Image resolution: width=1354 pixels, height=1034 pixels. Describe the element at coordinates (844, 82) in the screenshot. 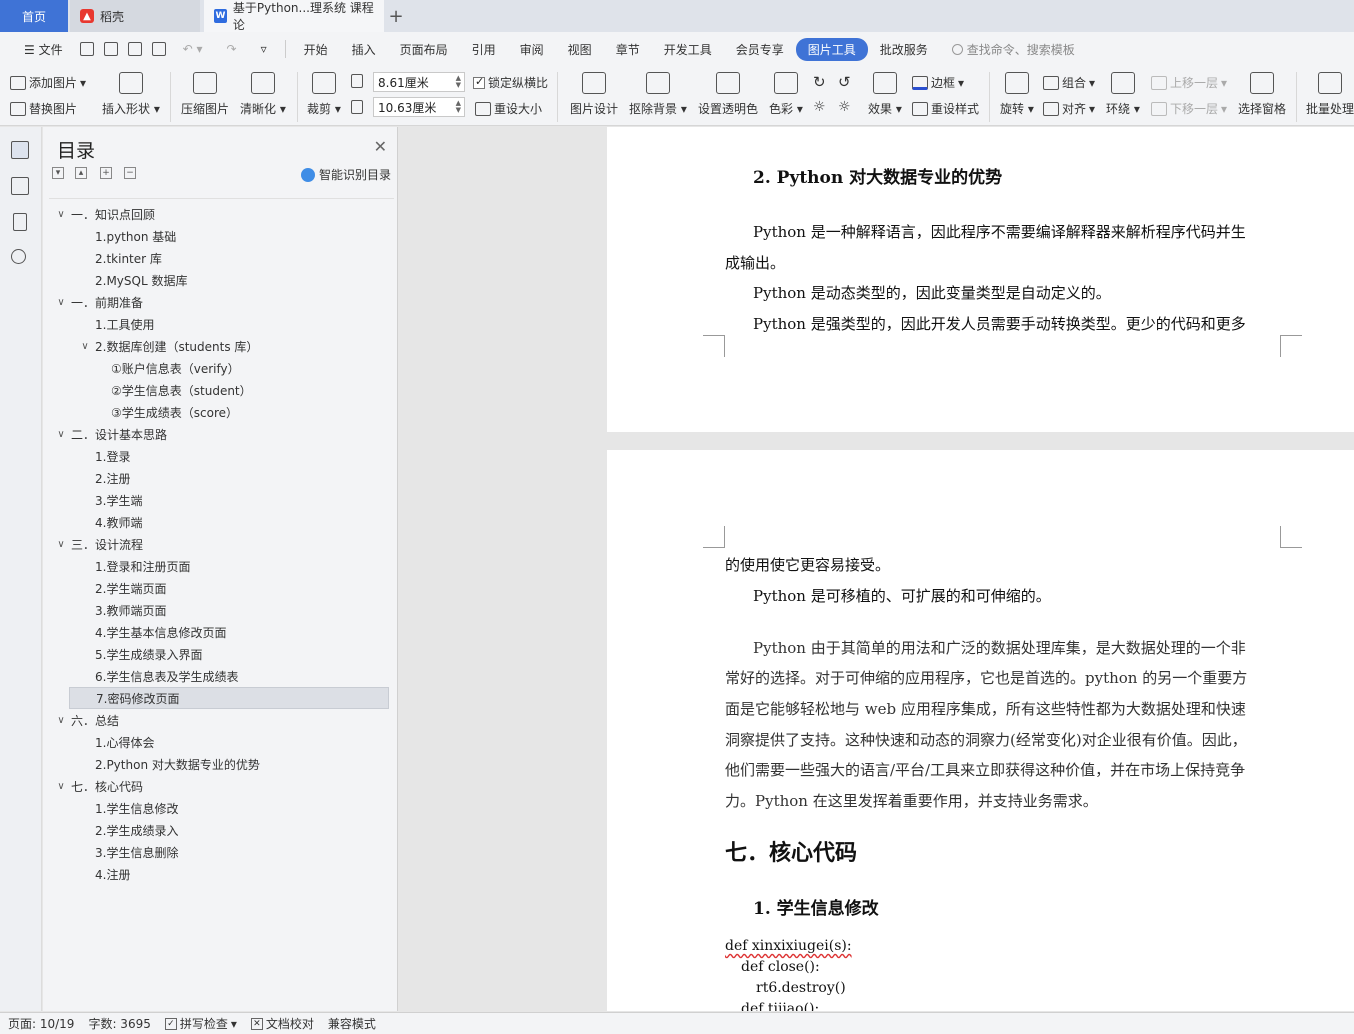

I see `rotate-right-icon: ↺` at that location.